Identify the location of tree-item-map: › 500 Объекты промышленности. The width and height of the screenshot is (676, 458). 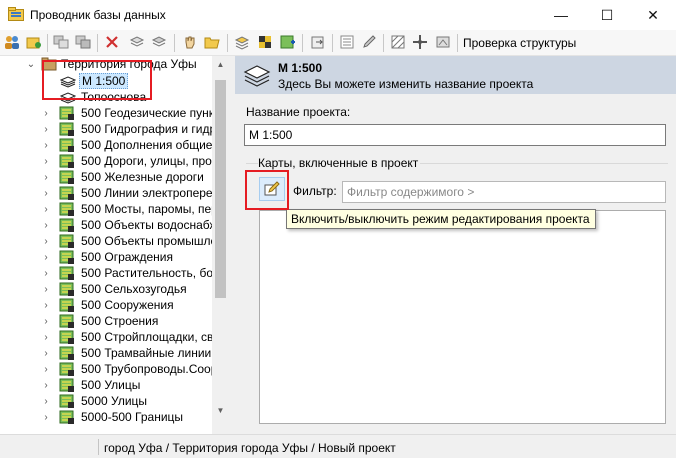
(106, 241).